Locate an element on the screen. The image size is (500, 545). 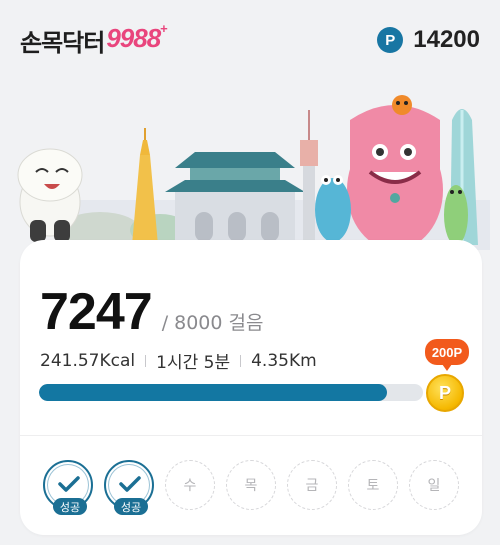
step-progress-bar is located at coordinates (231, 392).